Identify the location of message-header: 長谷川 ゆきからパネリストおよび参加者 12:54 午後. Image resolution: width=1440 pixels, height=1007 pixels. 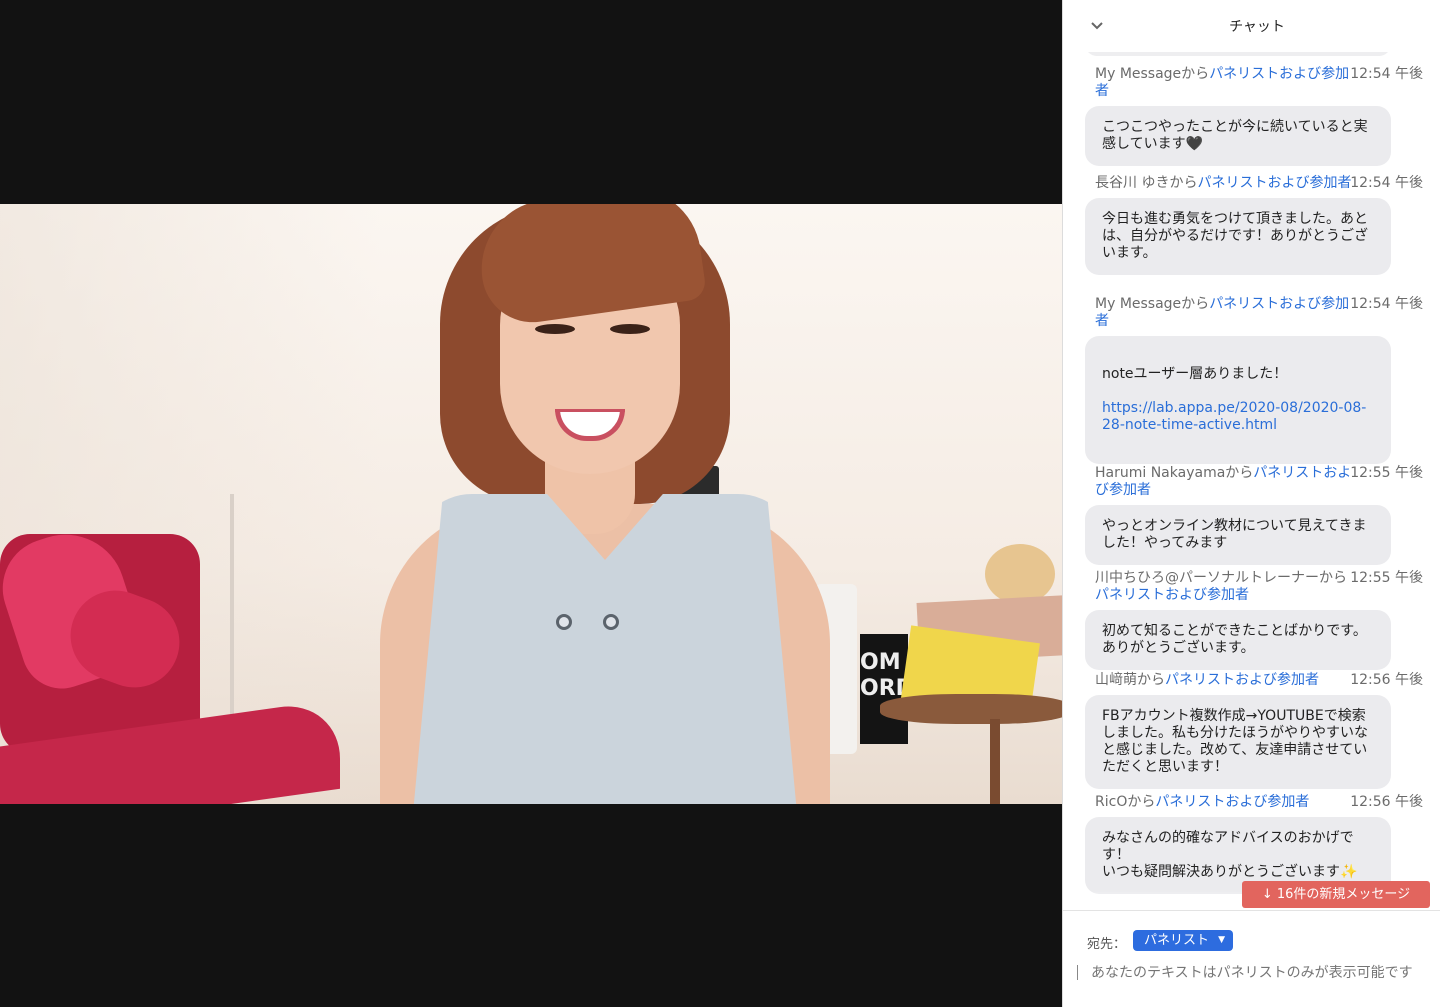
(1251, 183).